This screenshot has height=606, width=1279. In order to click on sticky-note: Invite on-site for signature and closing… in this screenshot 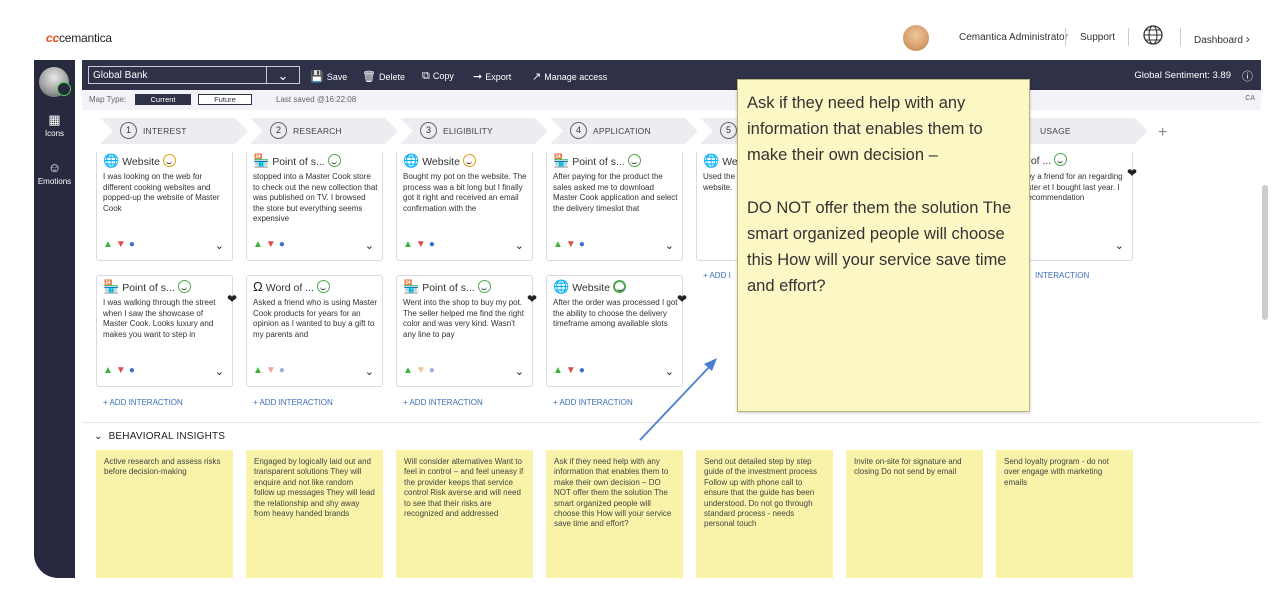, I will do `click(914, 514)`.